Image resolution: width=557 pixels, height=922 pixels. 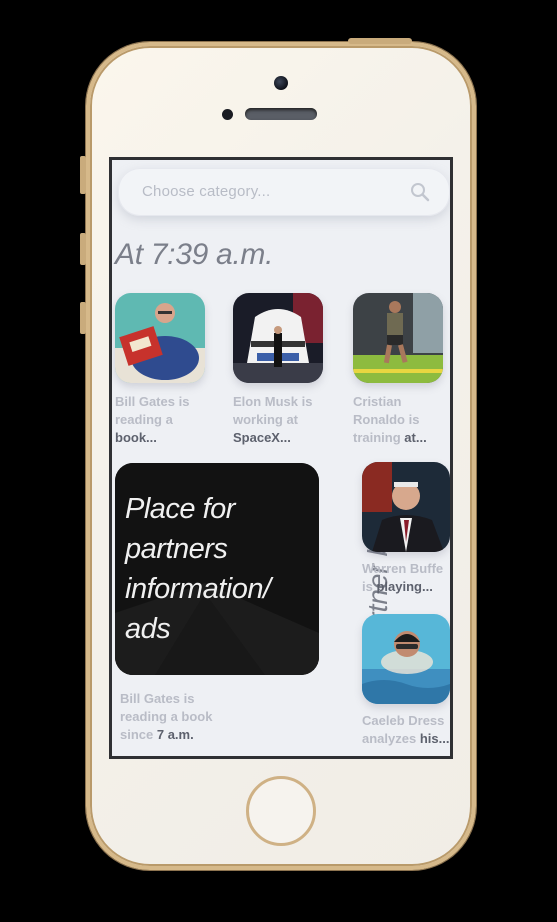 I want to click on mute-switch, so click(x=83, y=175).